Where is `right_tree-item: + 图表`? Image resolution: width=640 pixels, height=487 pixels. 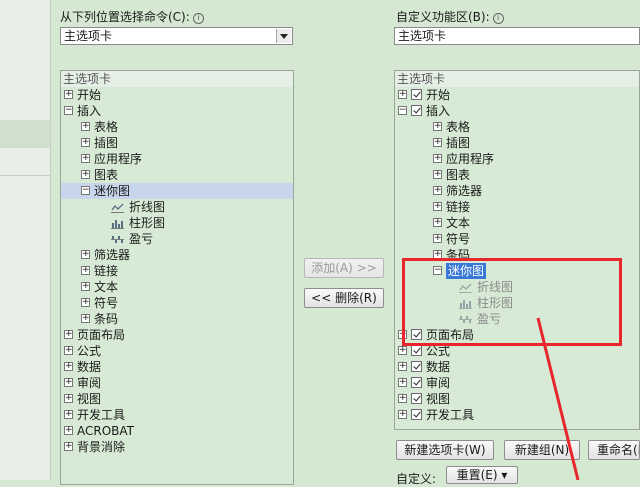 right_tree-item: + 图表 is located at coordinates (517, 175).